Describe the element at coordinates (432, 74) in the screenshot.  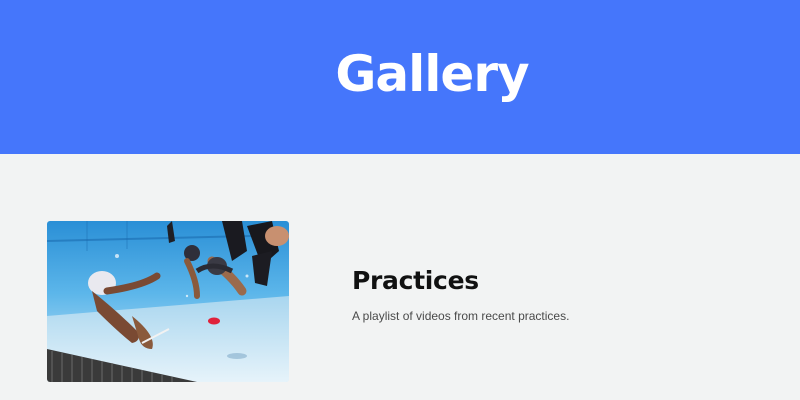
I see `page-title: Gallery` at that location.